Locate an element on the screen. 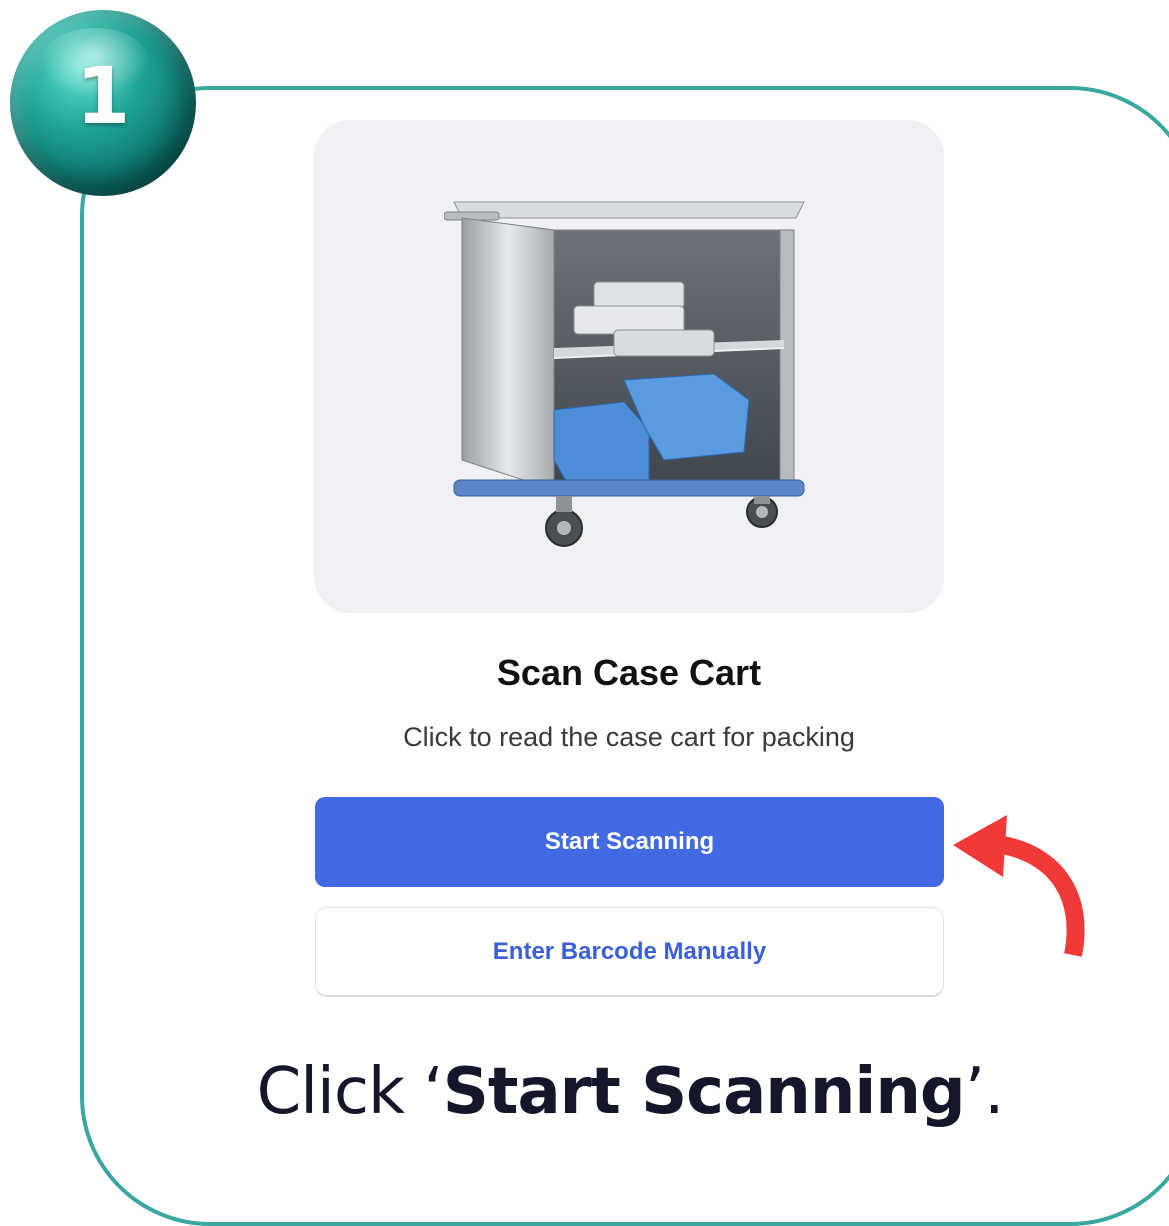 The width and height of the screenshot is (1169, 1226). caption-prefix: Click ‘ is located at coordinates (350, 1092).